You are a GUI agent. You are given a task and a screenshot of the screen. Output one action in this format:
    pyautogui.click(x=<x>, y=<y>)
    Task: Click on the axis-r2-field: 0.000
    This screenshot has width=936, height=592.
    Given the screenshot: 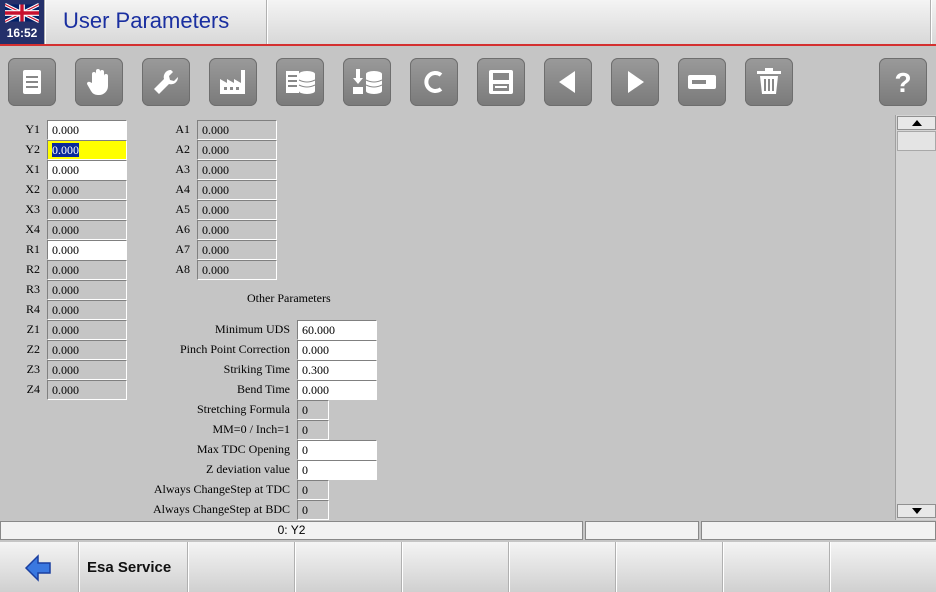 What is the action you would take?
    pyautogui.click(x=87, y=270)
    